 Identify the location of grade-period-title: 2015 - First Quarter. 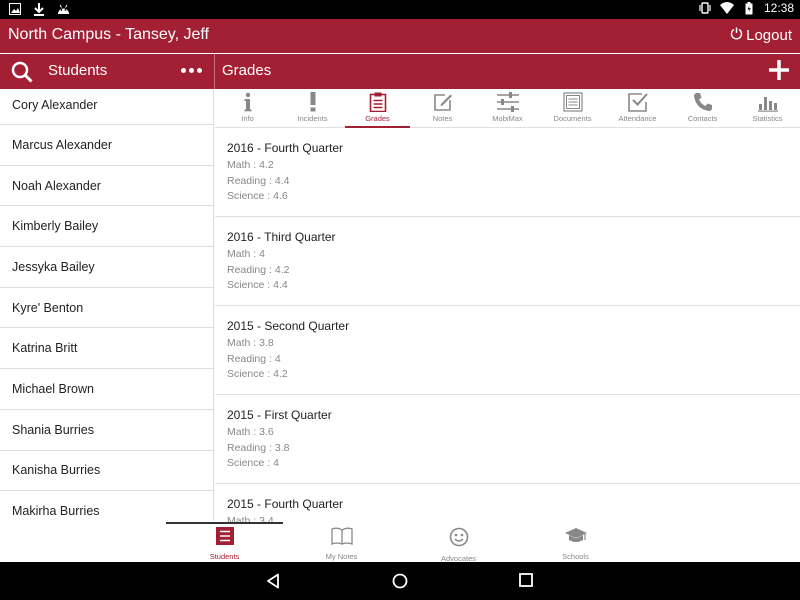
(279, 415).